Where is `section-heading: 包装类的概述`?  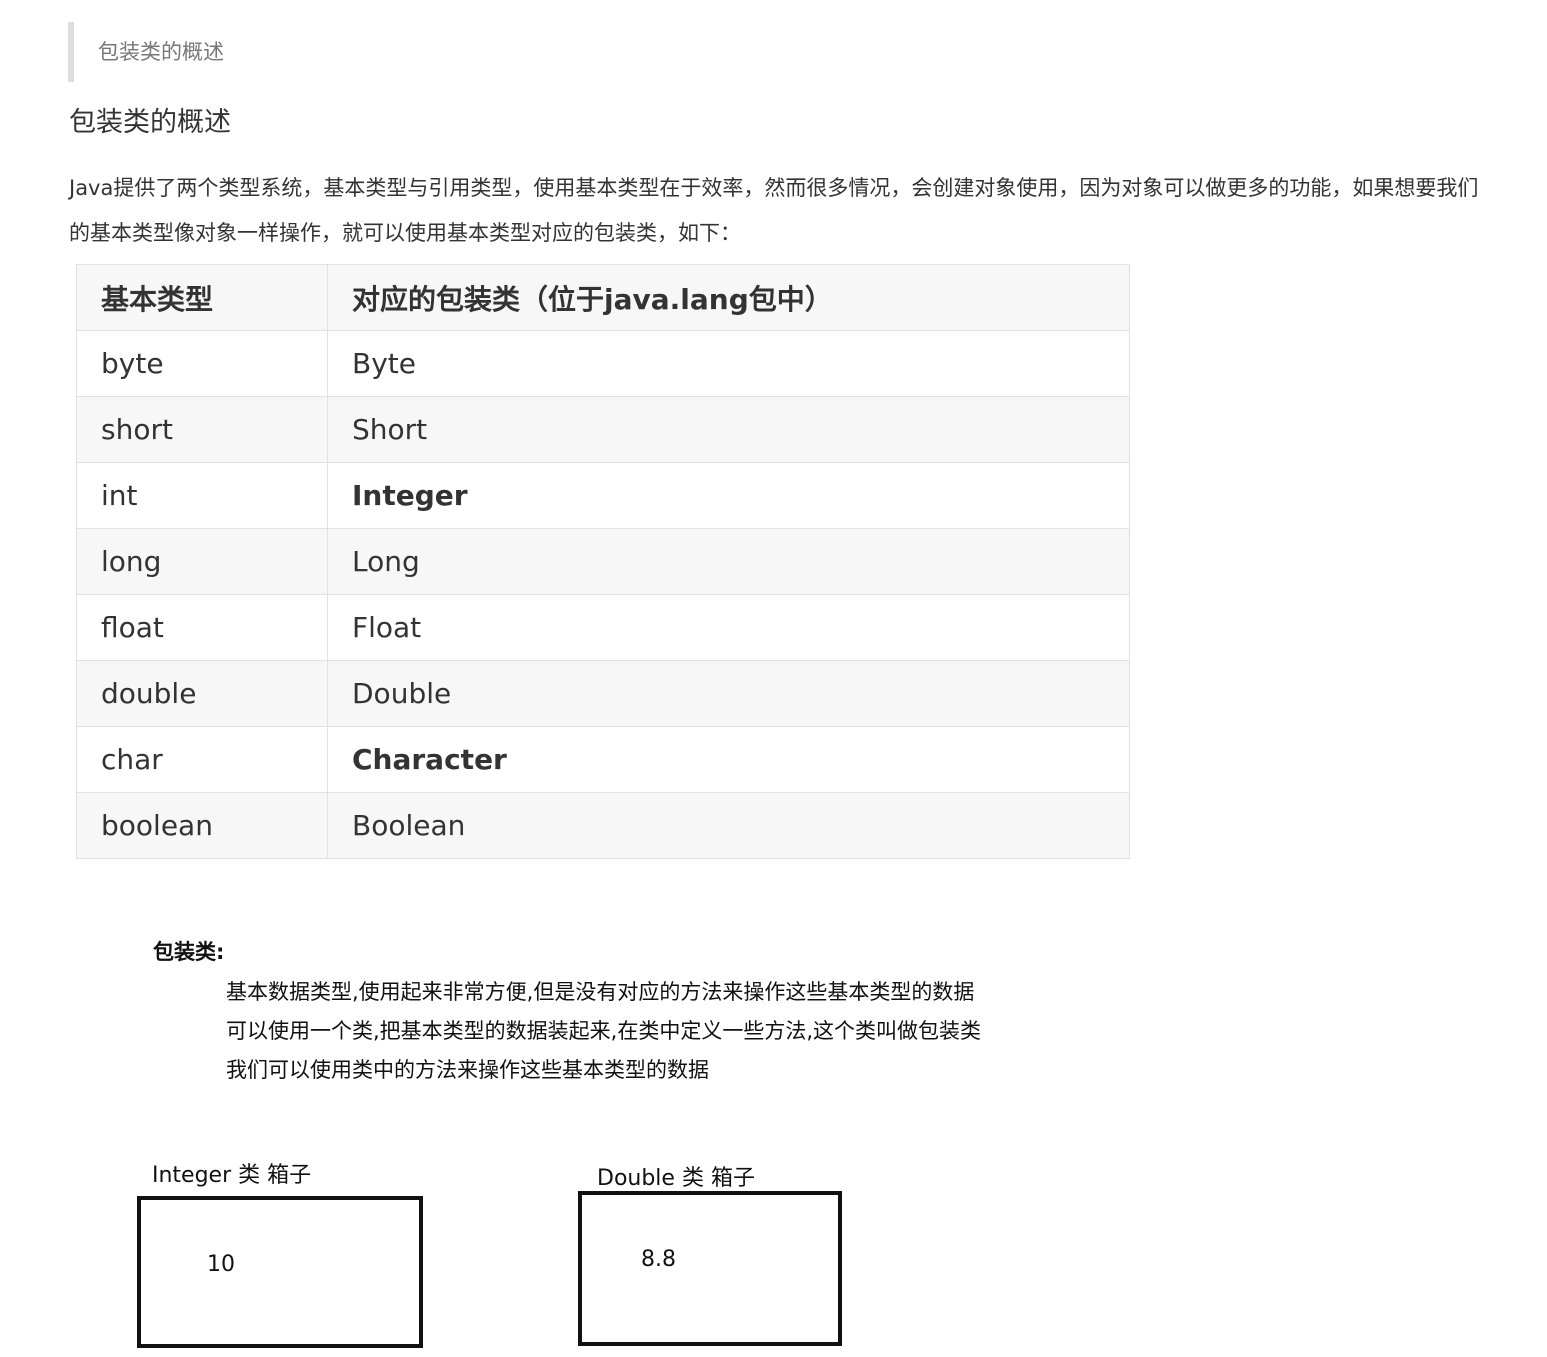 section-heading: 包装类的概述 is located at coordinates (150, 122).